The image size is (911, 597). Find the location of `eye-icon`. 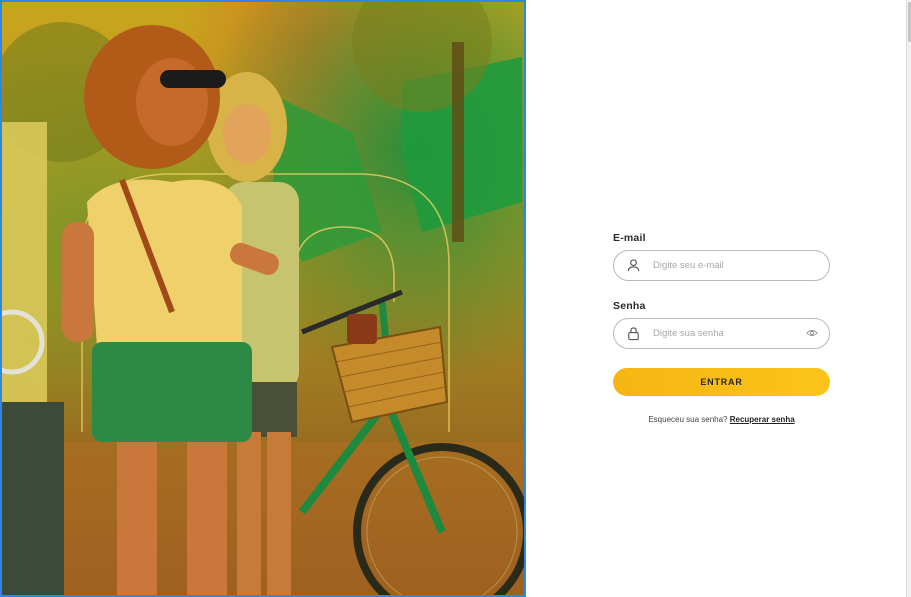

eye-icon is located at coordinates (812, 333).